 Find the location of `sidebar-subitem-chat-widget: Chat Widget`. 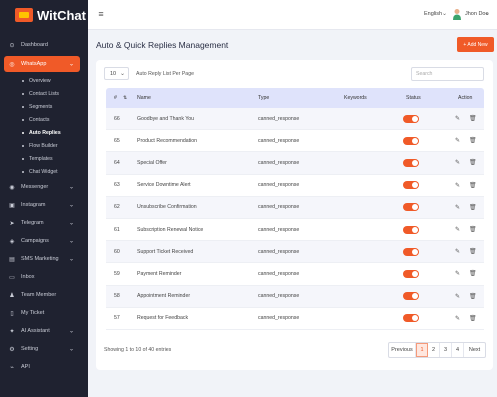

sidebar-subitem-chat-widget: Chat Widget is located at coordinates (44, 171).